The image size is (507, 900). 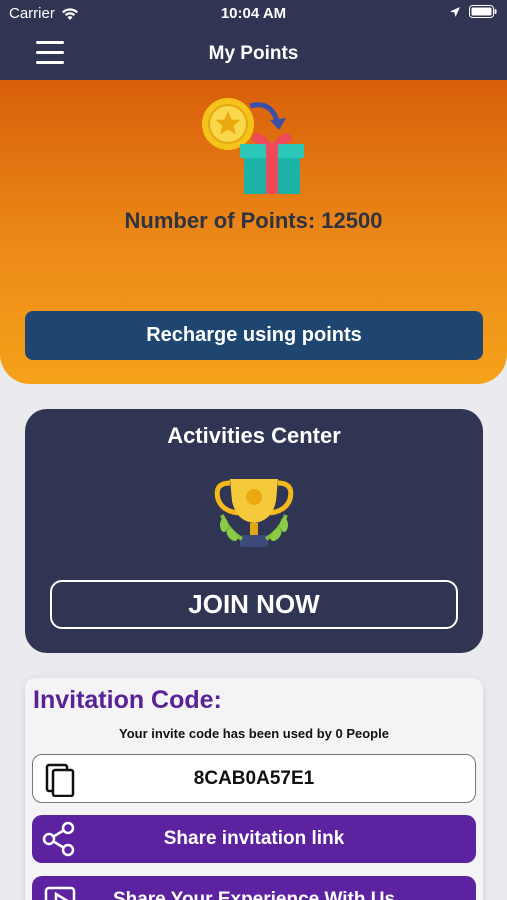 What do you see at coordinates (483, 11) in the screenshot?
I see `battery-icon` at bounding box center [483, 11].